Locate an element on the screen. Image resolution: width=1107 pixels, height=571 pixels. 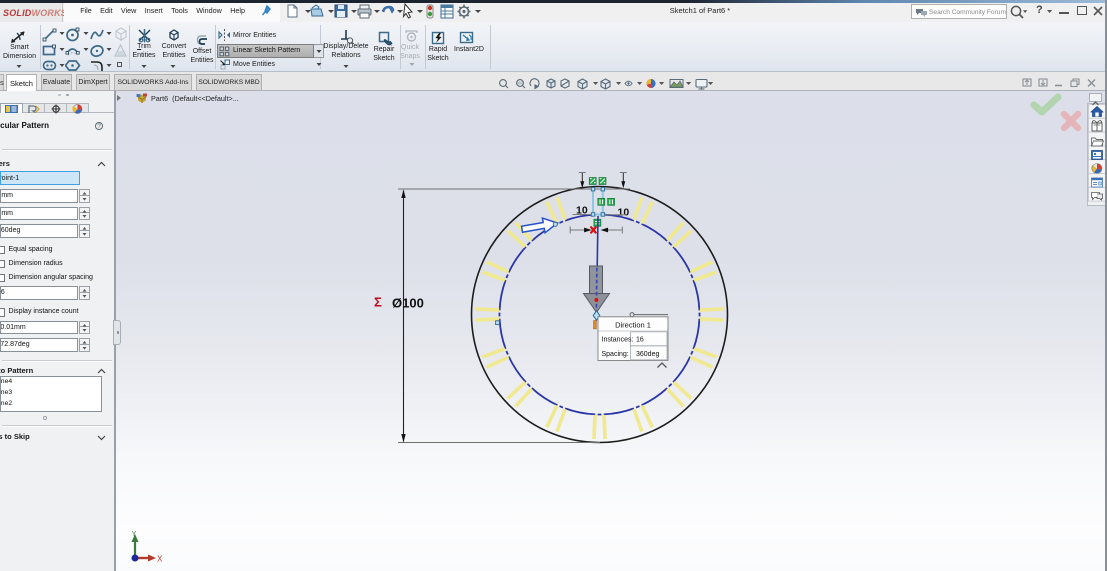
svg-text: Y is located at coordinates (134, 533).